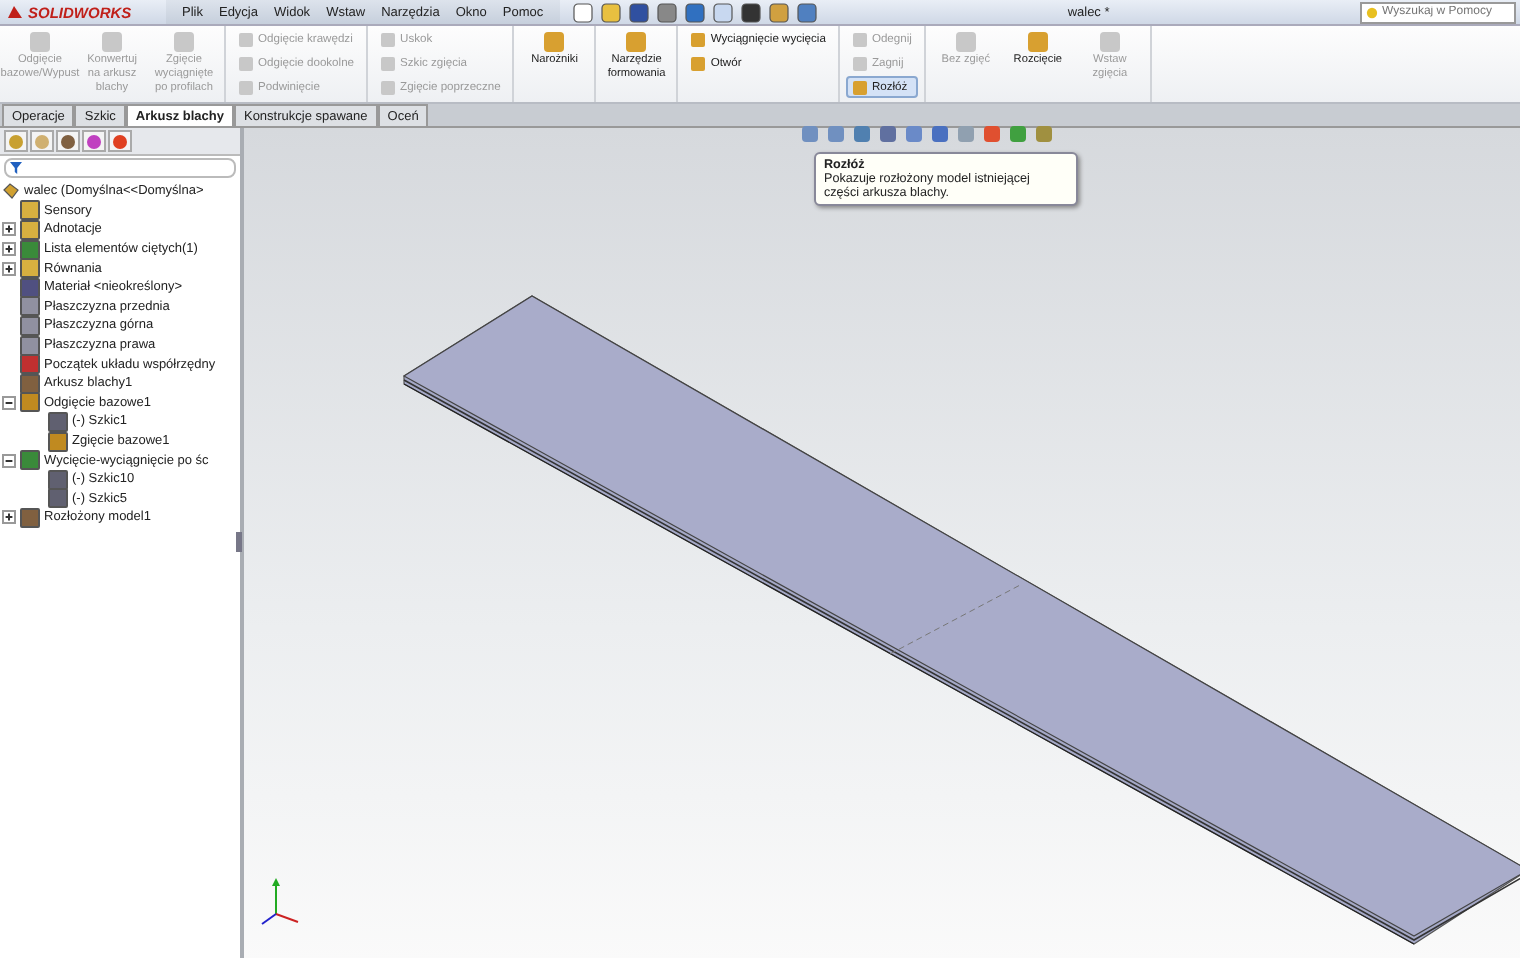 This screenshot has width=1520, height=958. Describe the element at coordinates (15, 12) in the screenshot. I see `logo-icon` at that location.